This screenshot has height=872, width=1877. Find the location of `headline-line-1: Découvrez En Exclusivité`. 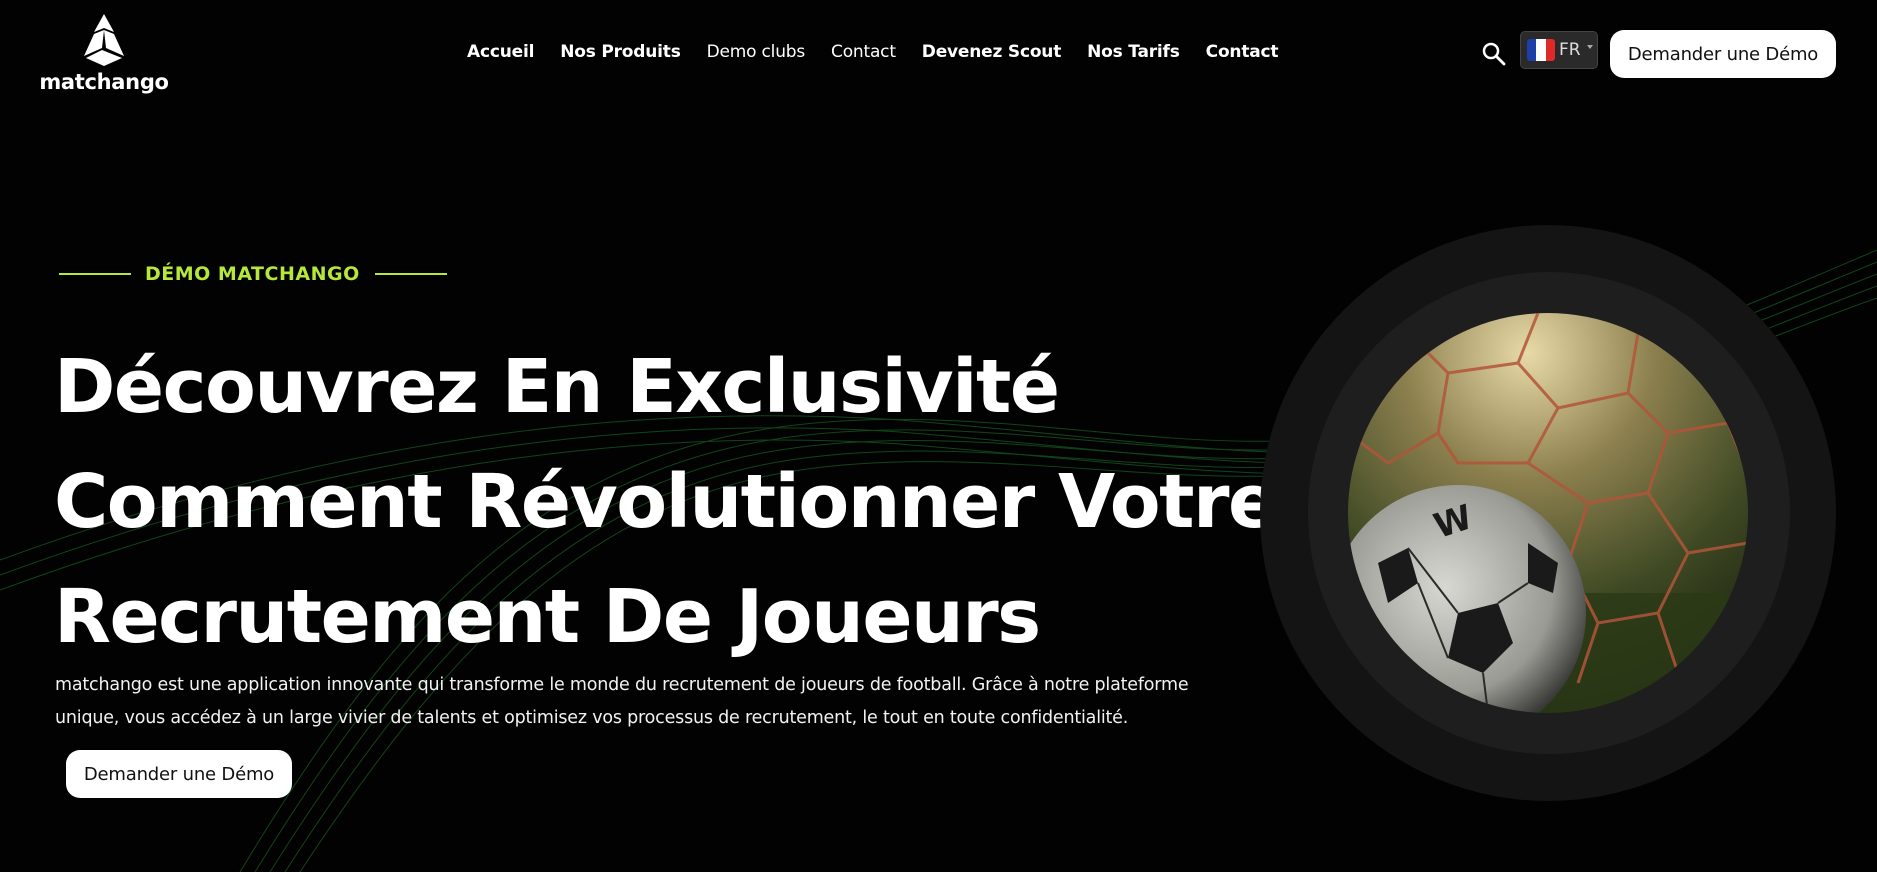

headline-line-1: Découvrez En Exclusivité is located at coordinates (557, 387).